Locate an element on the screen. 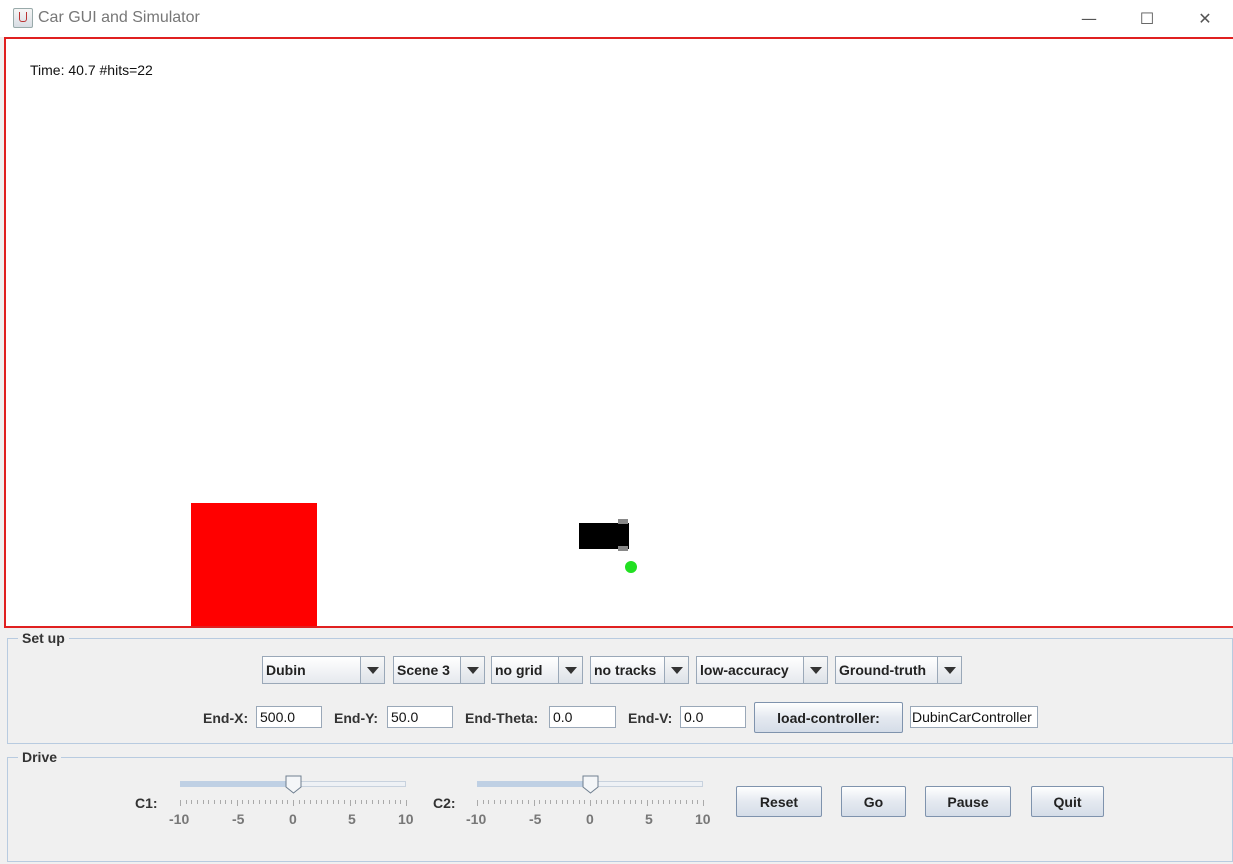 Image resolution: width=1233 pixels, height=864 pixels. end-v-field is located at coordinates (713, 717).